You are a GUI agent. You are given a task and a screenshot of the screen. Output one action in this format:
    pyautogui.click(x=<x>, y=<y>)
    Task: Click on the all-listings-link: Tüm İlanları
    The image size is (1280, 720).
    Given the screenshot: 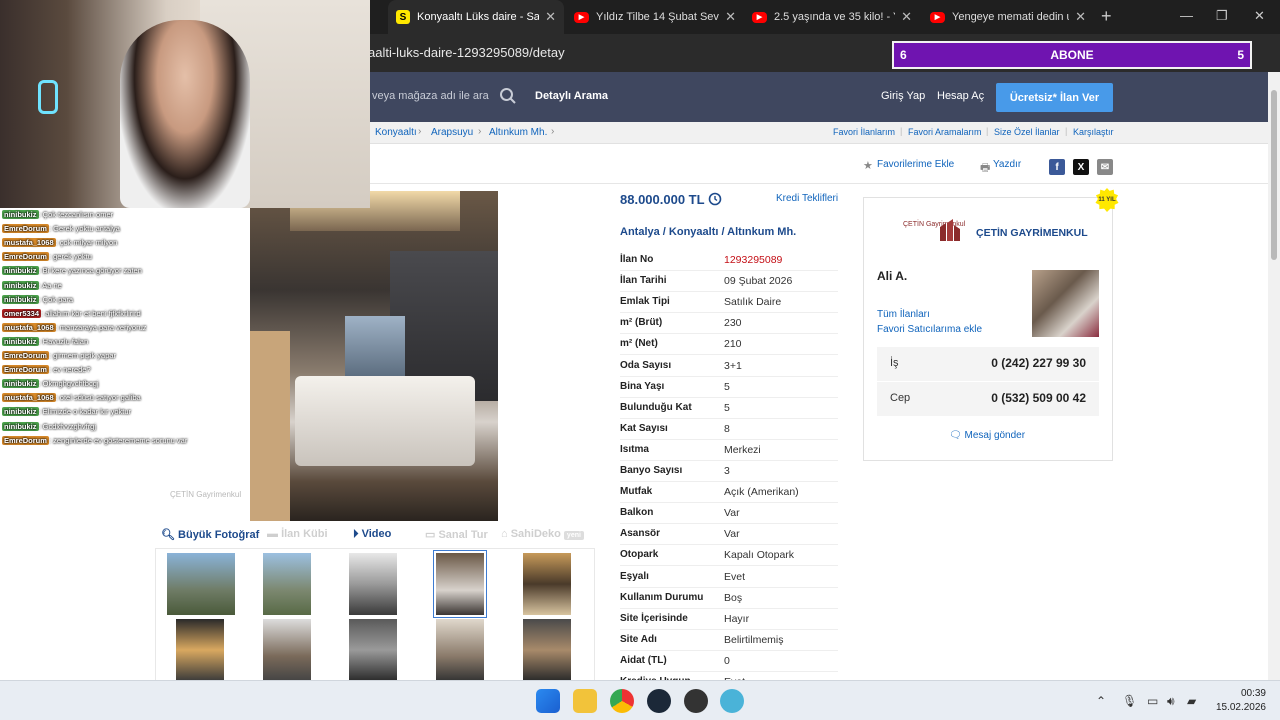 What is the action you would take?
    pyautogui.click(x=903, y=314)
    